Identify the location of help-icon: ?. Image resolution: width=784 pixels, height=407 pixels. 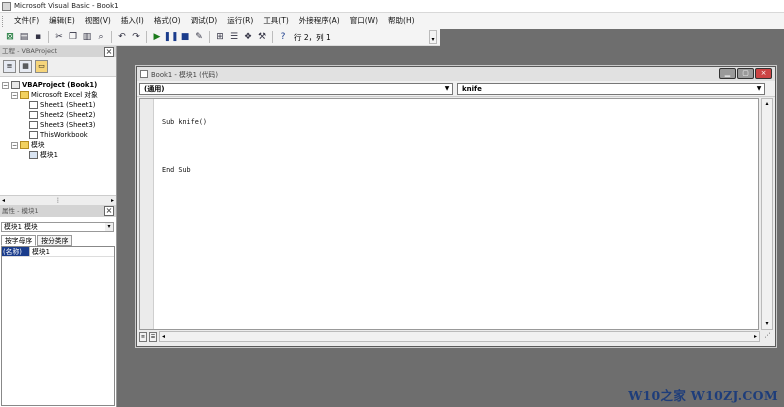
(283, 37).